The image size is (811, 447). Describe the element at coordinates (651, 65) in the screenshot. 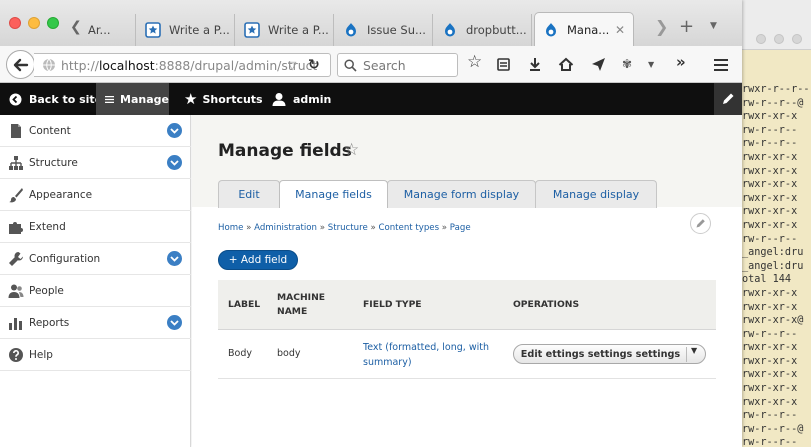

I see `extension-dropdown-icon: ▼` at that location.